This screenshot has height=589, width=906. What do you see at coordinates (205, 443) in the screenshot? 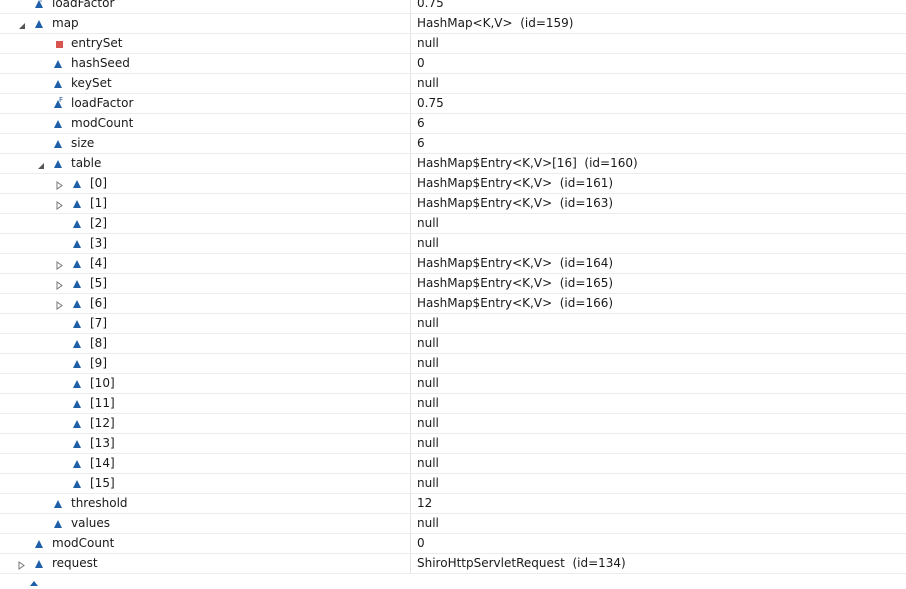
I see `name-cell: [13]` at bounding box center [205, 443].